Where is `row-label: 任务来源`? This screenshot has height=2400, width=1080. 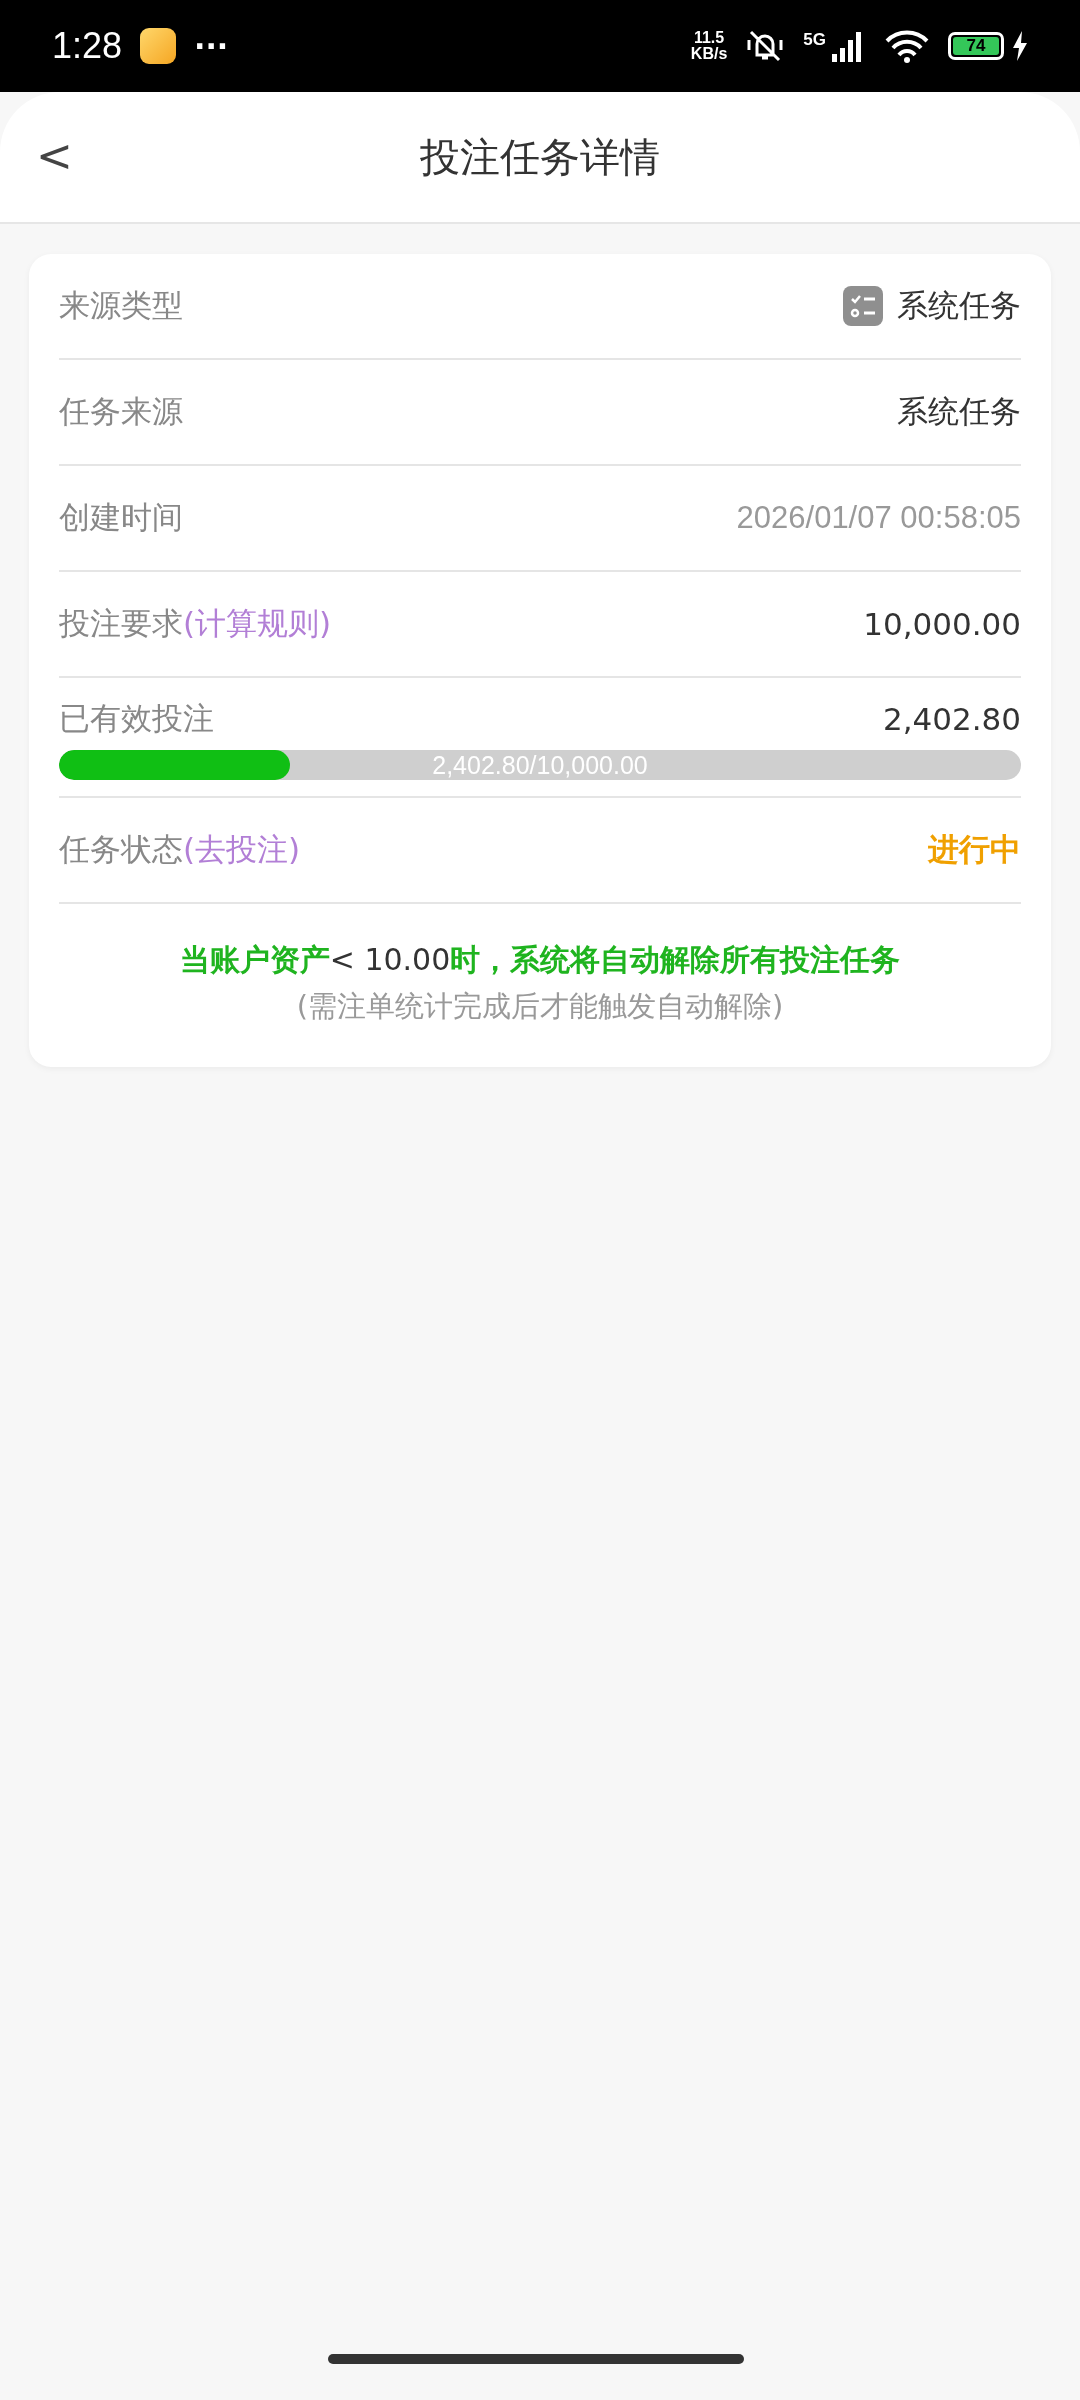 row-label: 任务来源 is located at coordinates (121, 411).